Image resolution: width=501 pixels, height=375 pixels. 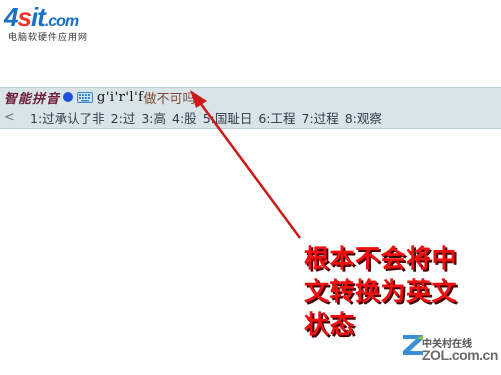 What do you see at coordinates (381, 258) in the screenshot?
I see `annotation-line: 根本不会将中` at bounding box center [381, 258].